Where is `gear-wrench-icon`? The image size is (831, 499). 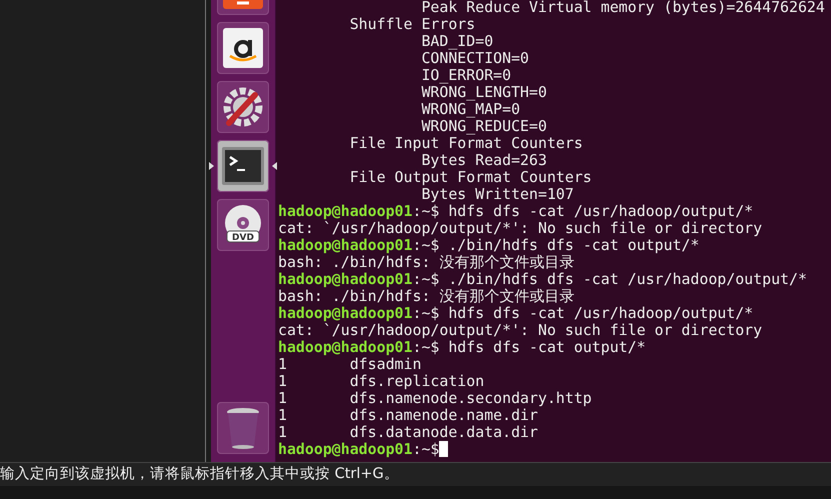
gear-wrench-icon is located at coordinates (243, 107).